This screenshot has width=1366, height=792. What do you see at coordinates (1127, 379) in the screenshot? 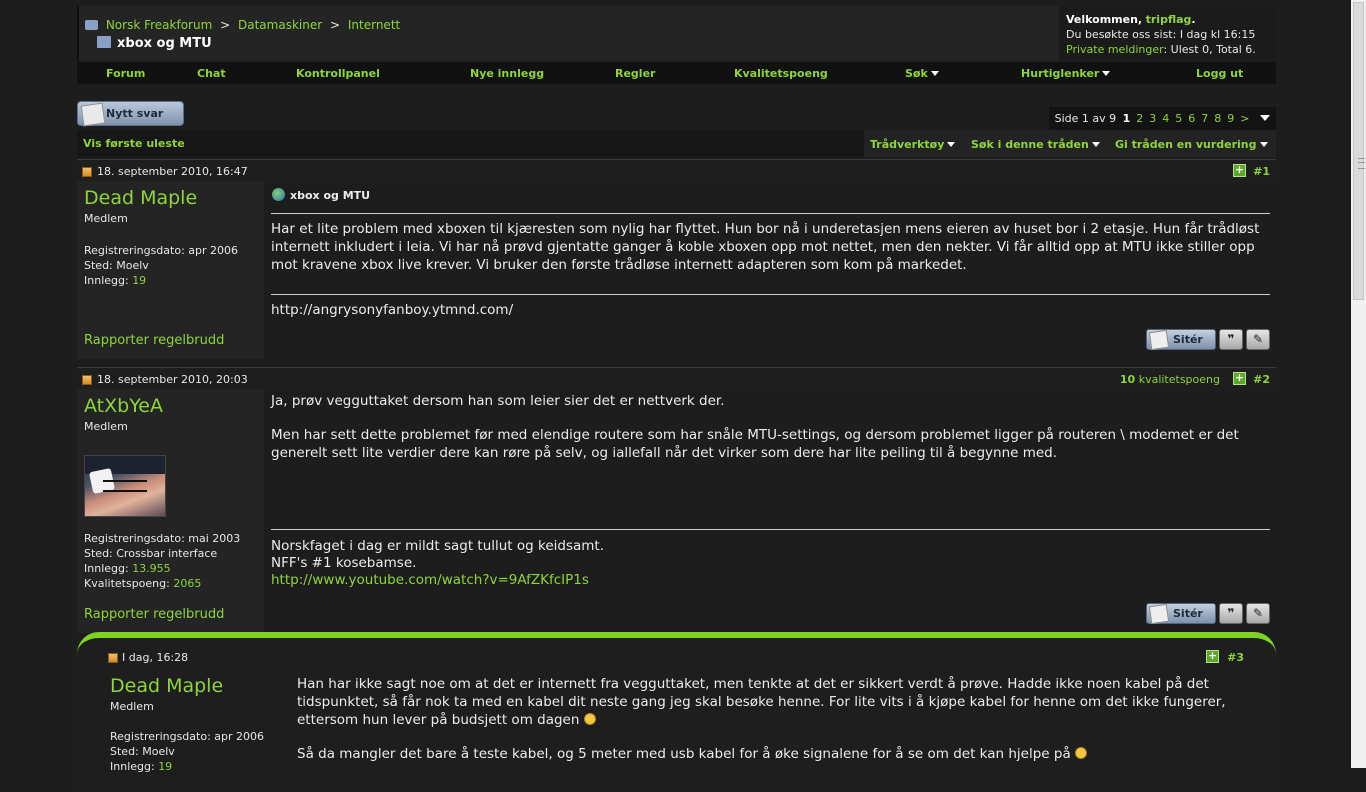
I see `quality-points-value: 10` at bounding box center [1127, 379].